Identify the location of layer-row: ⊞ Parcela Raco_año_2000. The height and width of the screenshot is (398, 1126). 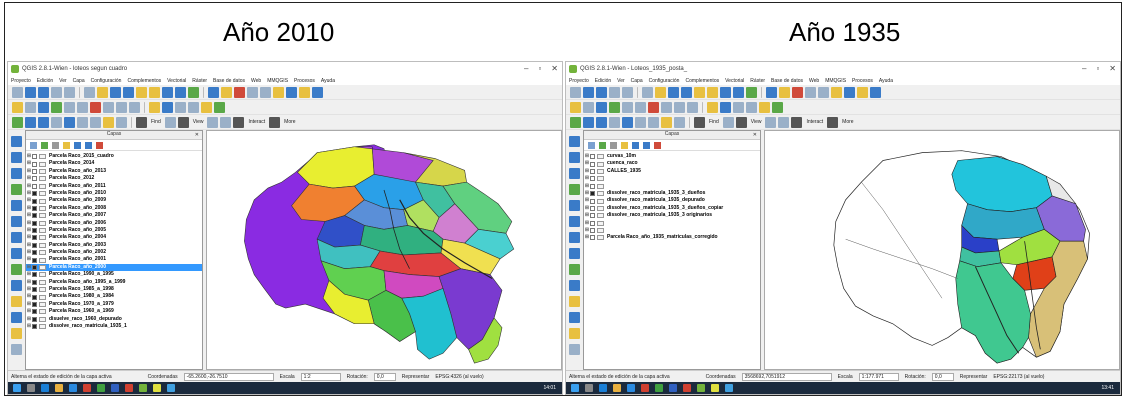
(114, 267).